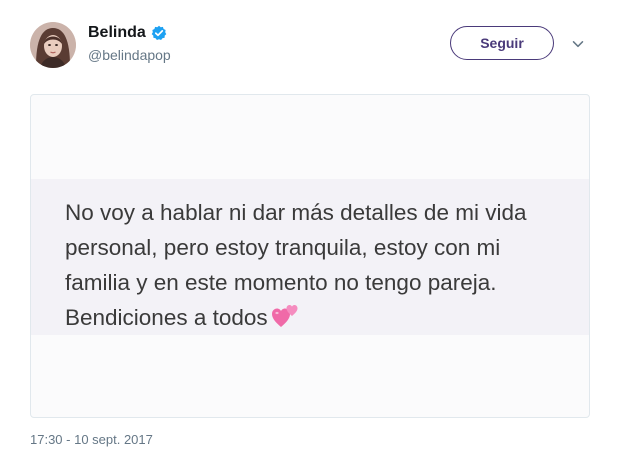 This screenshot has width=620, height=460. Describe the element at coordinates (117, 33) in the screenshot. I see `author-name: Belinda` at that location.